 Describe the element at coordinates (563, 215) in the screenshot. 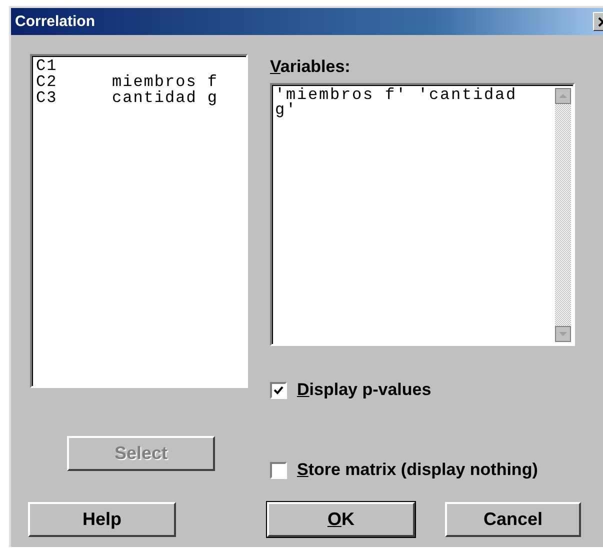

I see `scrollbar` at that location.